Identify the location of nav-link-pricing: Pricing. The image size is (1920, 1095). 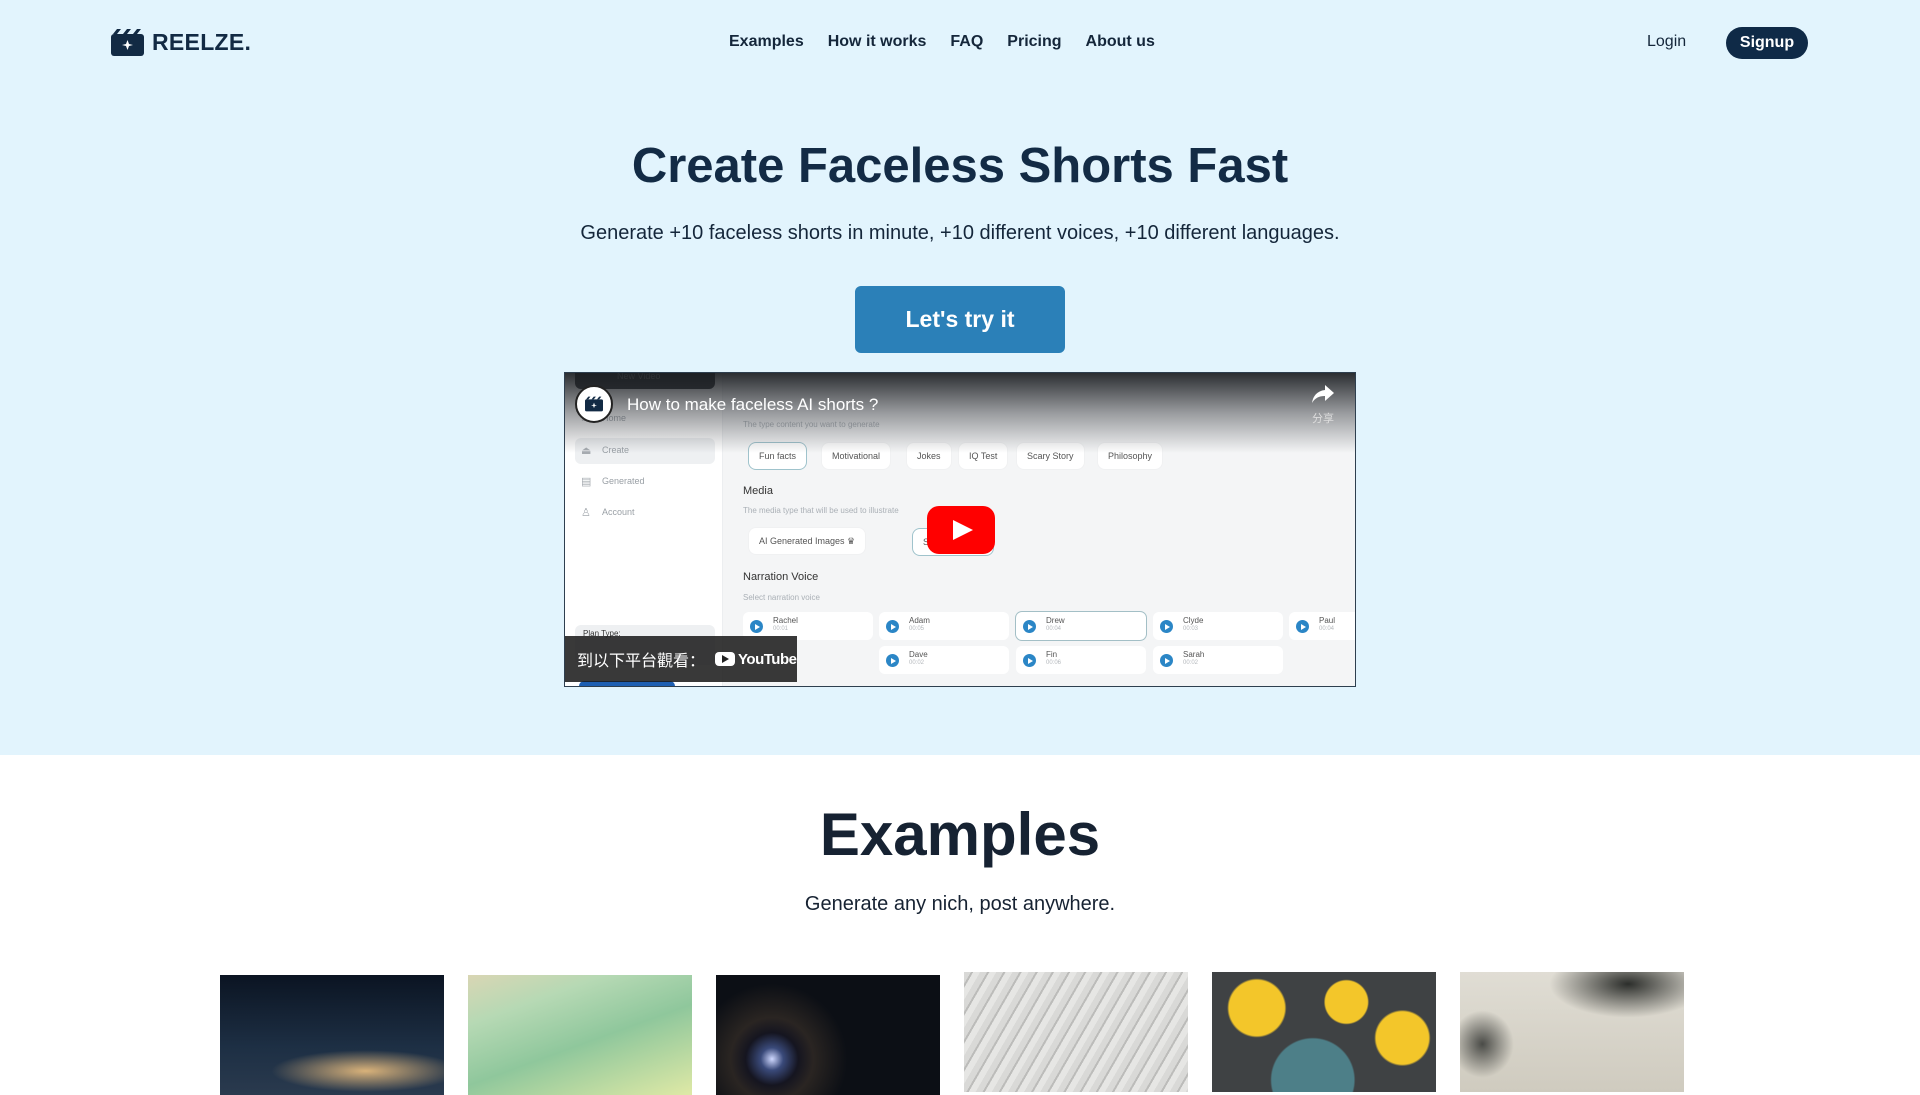
(1034, 42).